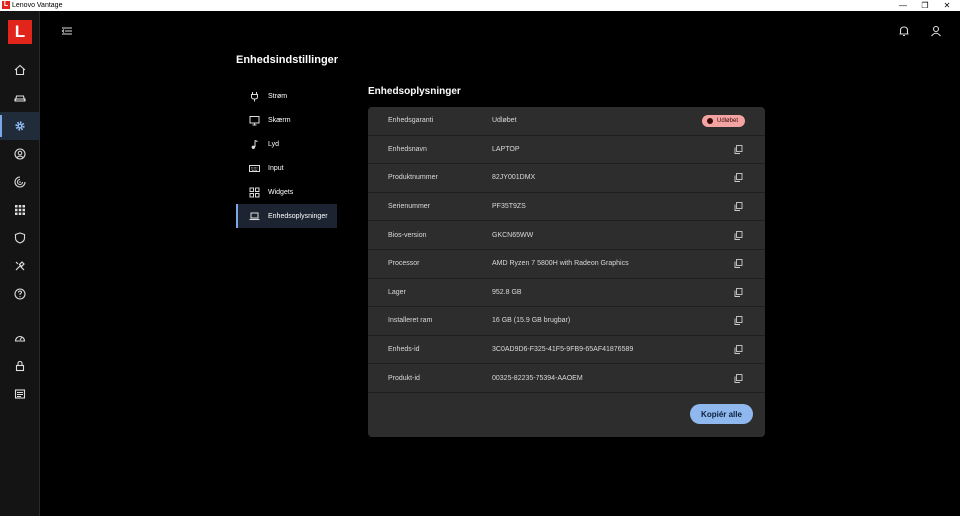 Image resolution: width=960 pixels, height=516 pixels. What do you see at coordinates (397, 292) in the screenshot?
I see `row-label: Lager` at bounding box center [397, 292].